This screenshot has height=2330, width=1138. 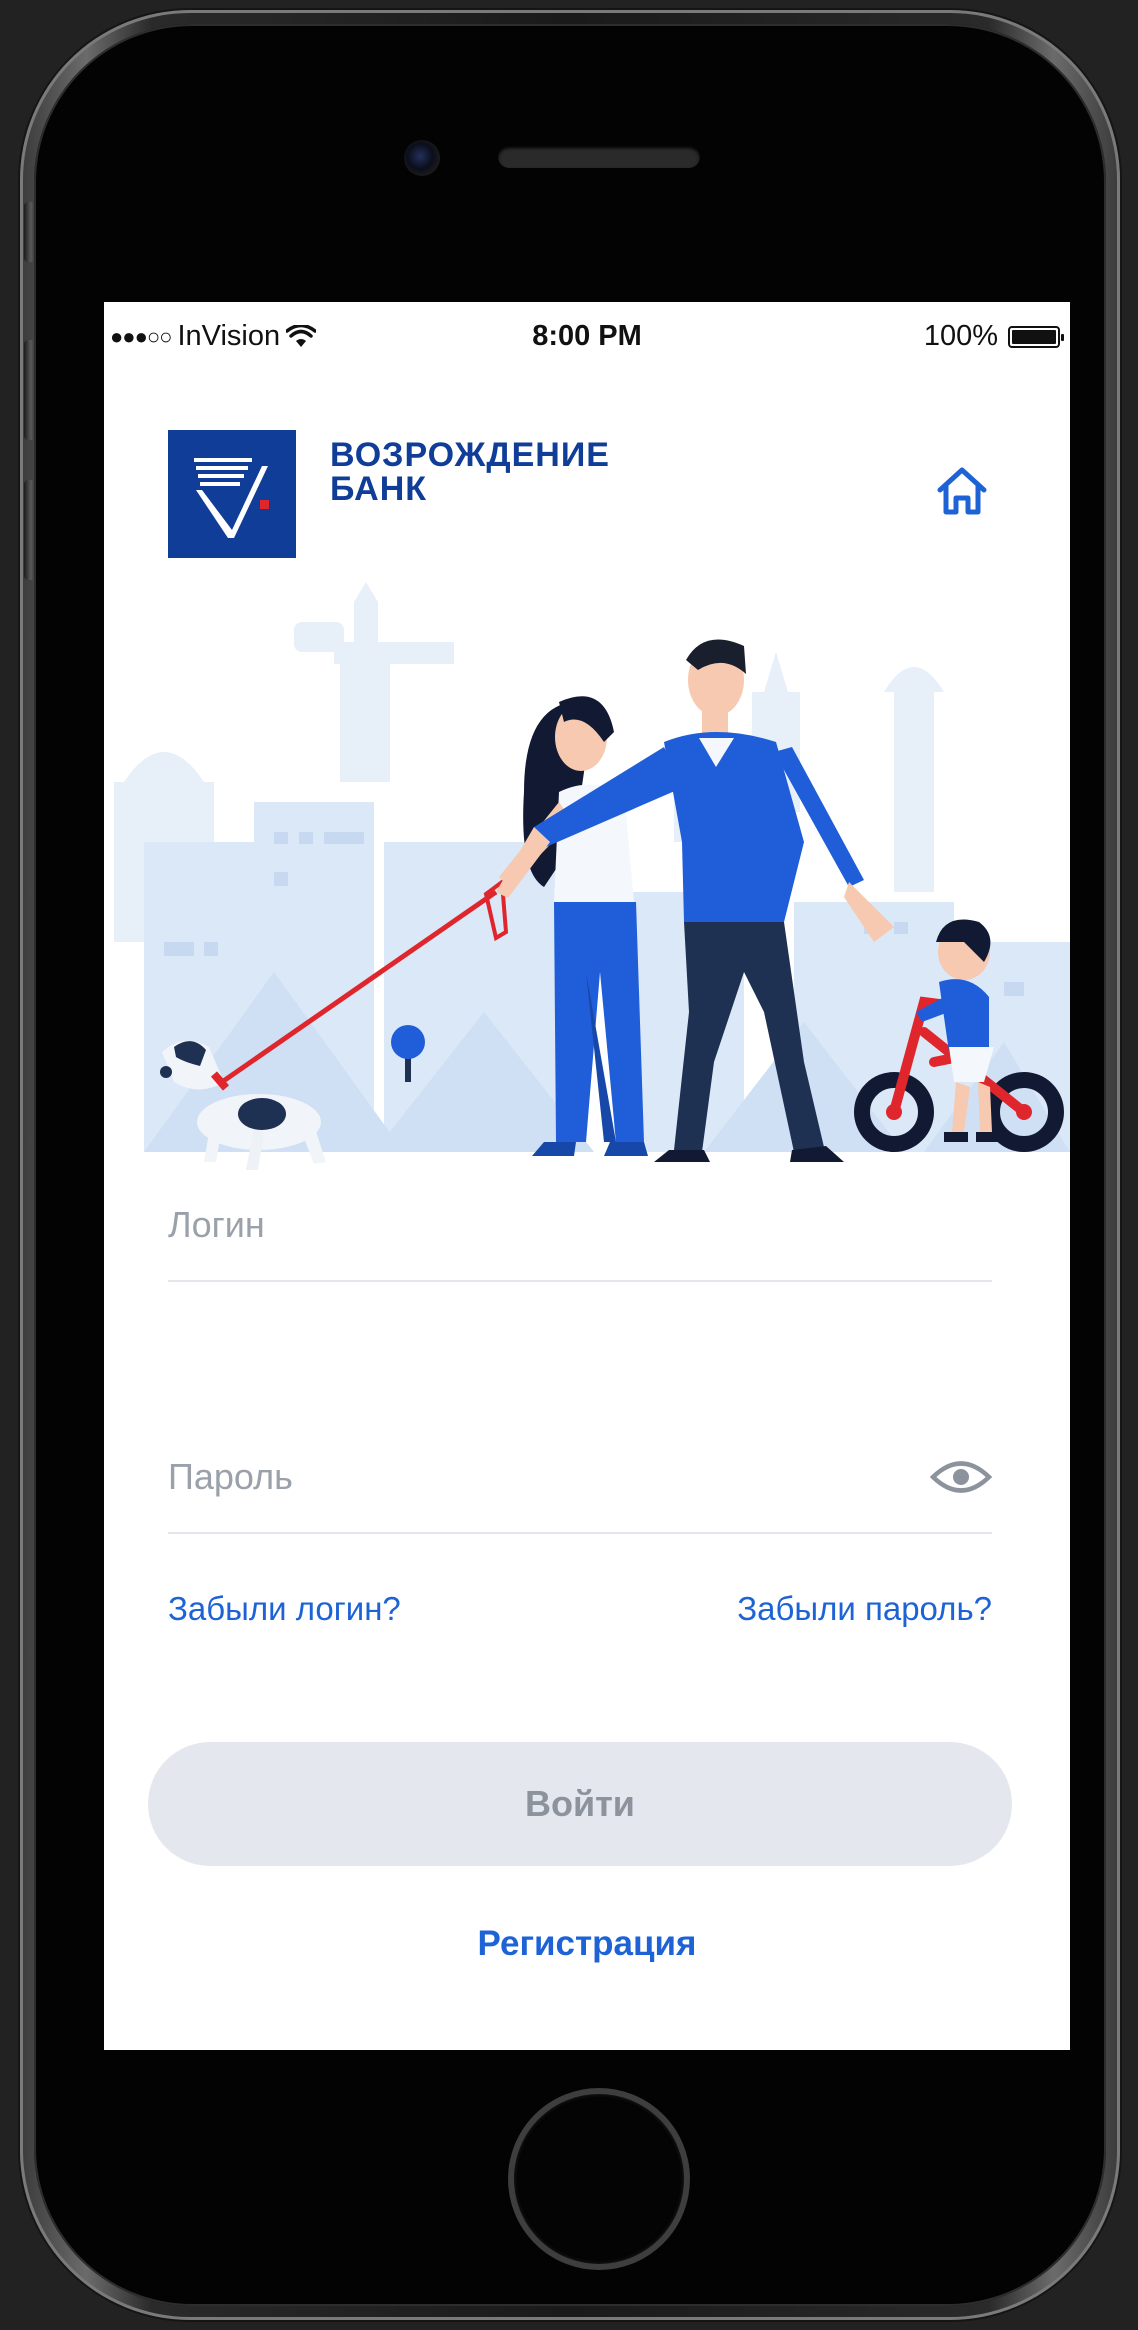 I want to click on password-field, so click(x=580, y=1478).